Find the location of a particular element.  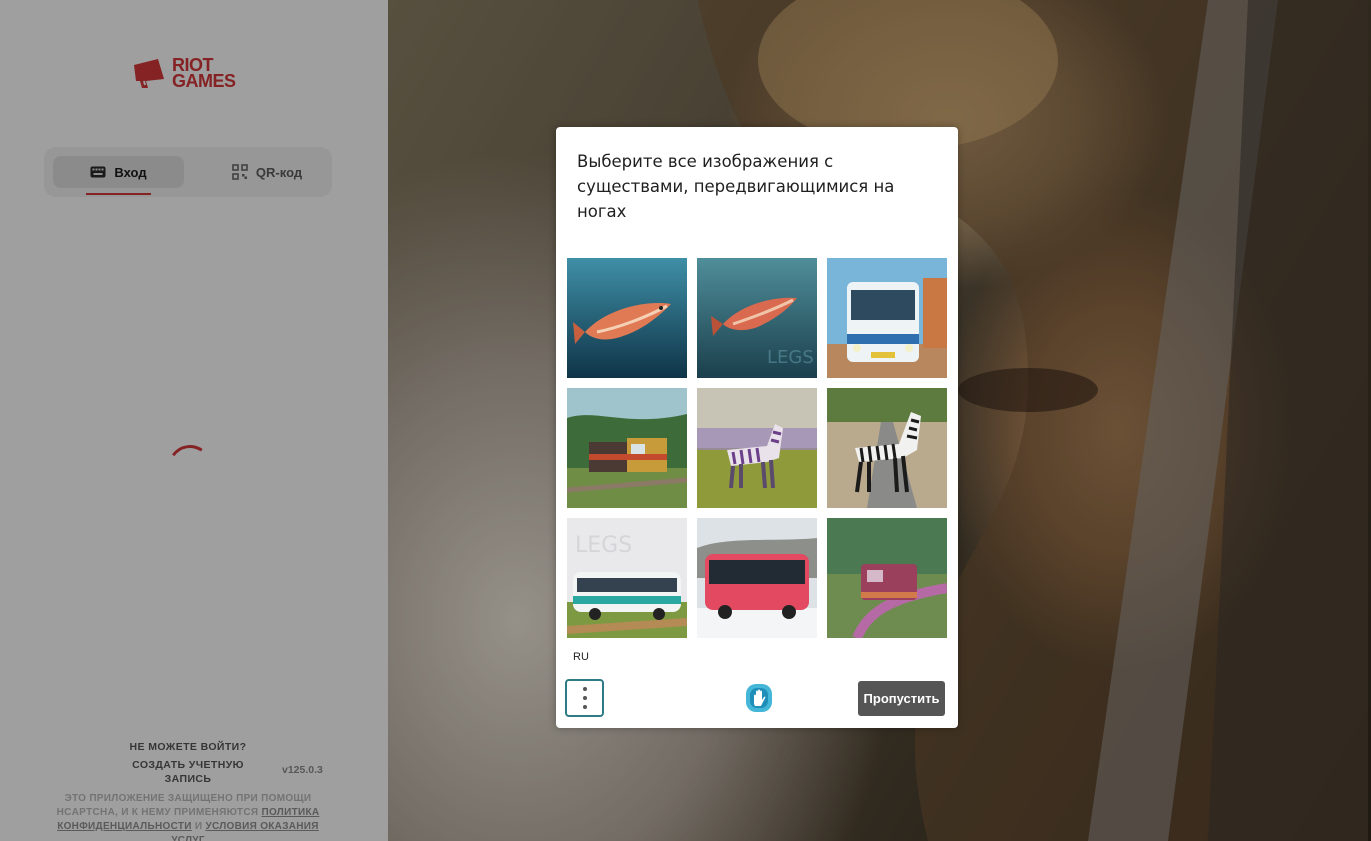

captcha-tile-bus-2: LEGS is located at coordinates (627, 578).